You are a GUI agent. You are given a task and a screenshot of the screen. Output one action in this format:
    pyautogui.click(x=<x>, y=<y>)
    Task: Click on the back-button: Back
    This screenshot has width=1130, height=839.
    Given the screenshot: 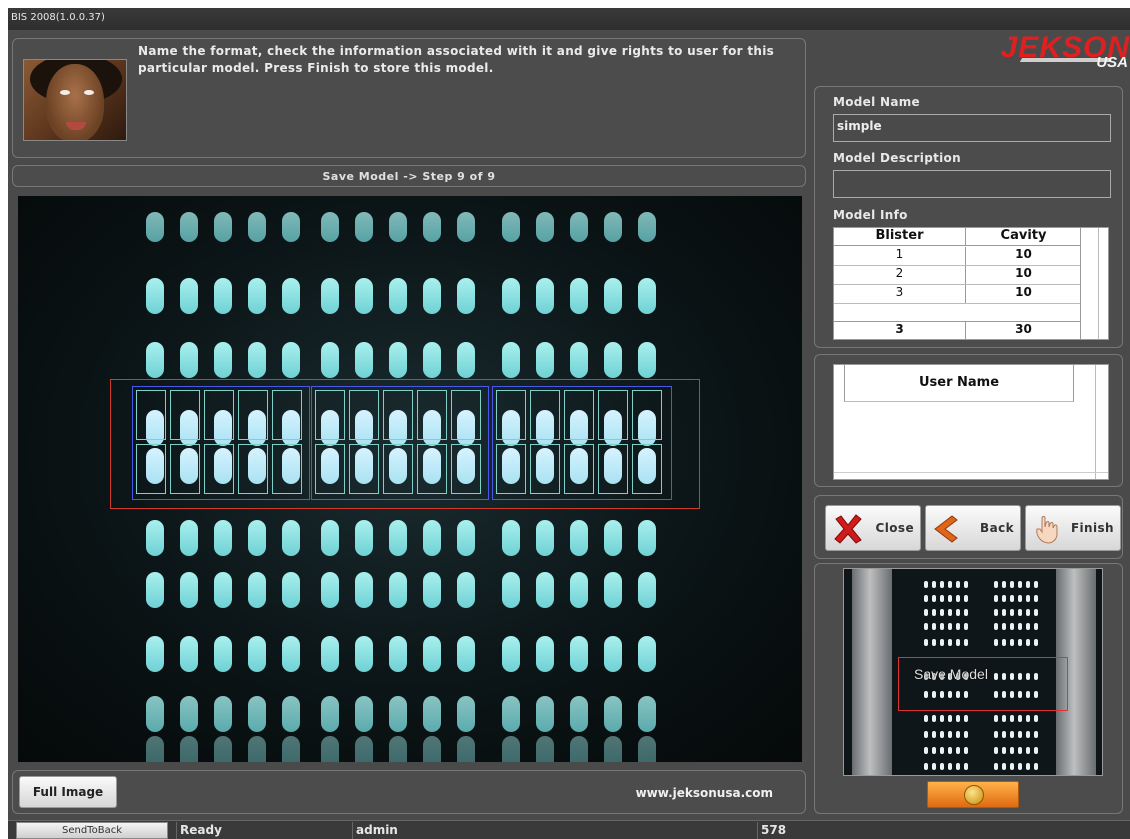 What is the action you would take?
    pyautogui.click(x=973, y=528)
    